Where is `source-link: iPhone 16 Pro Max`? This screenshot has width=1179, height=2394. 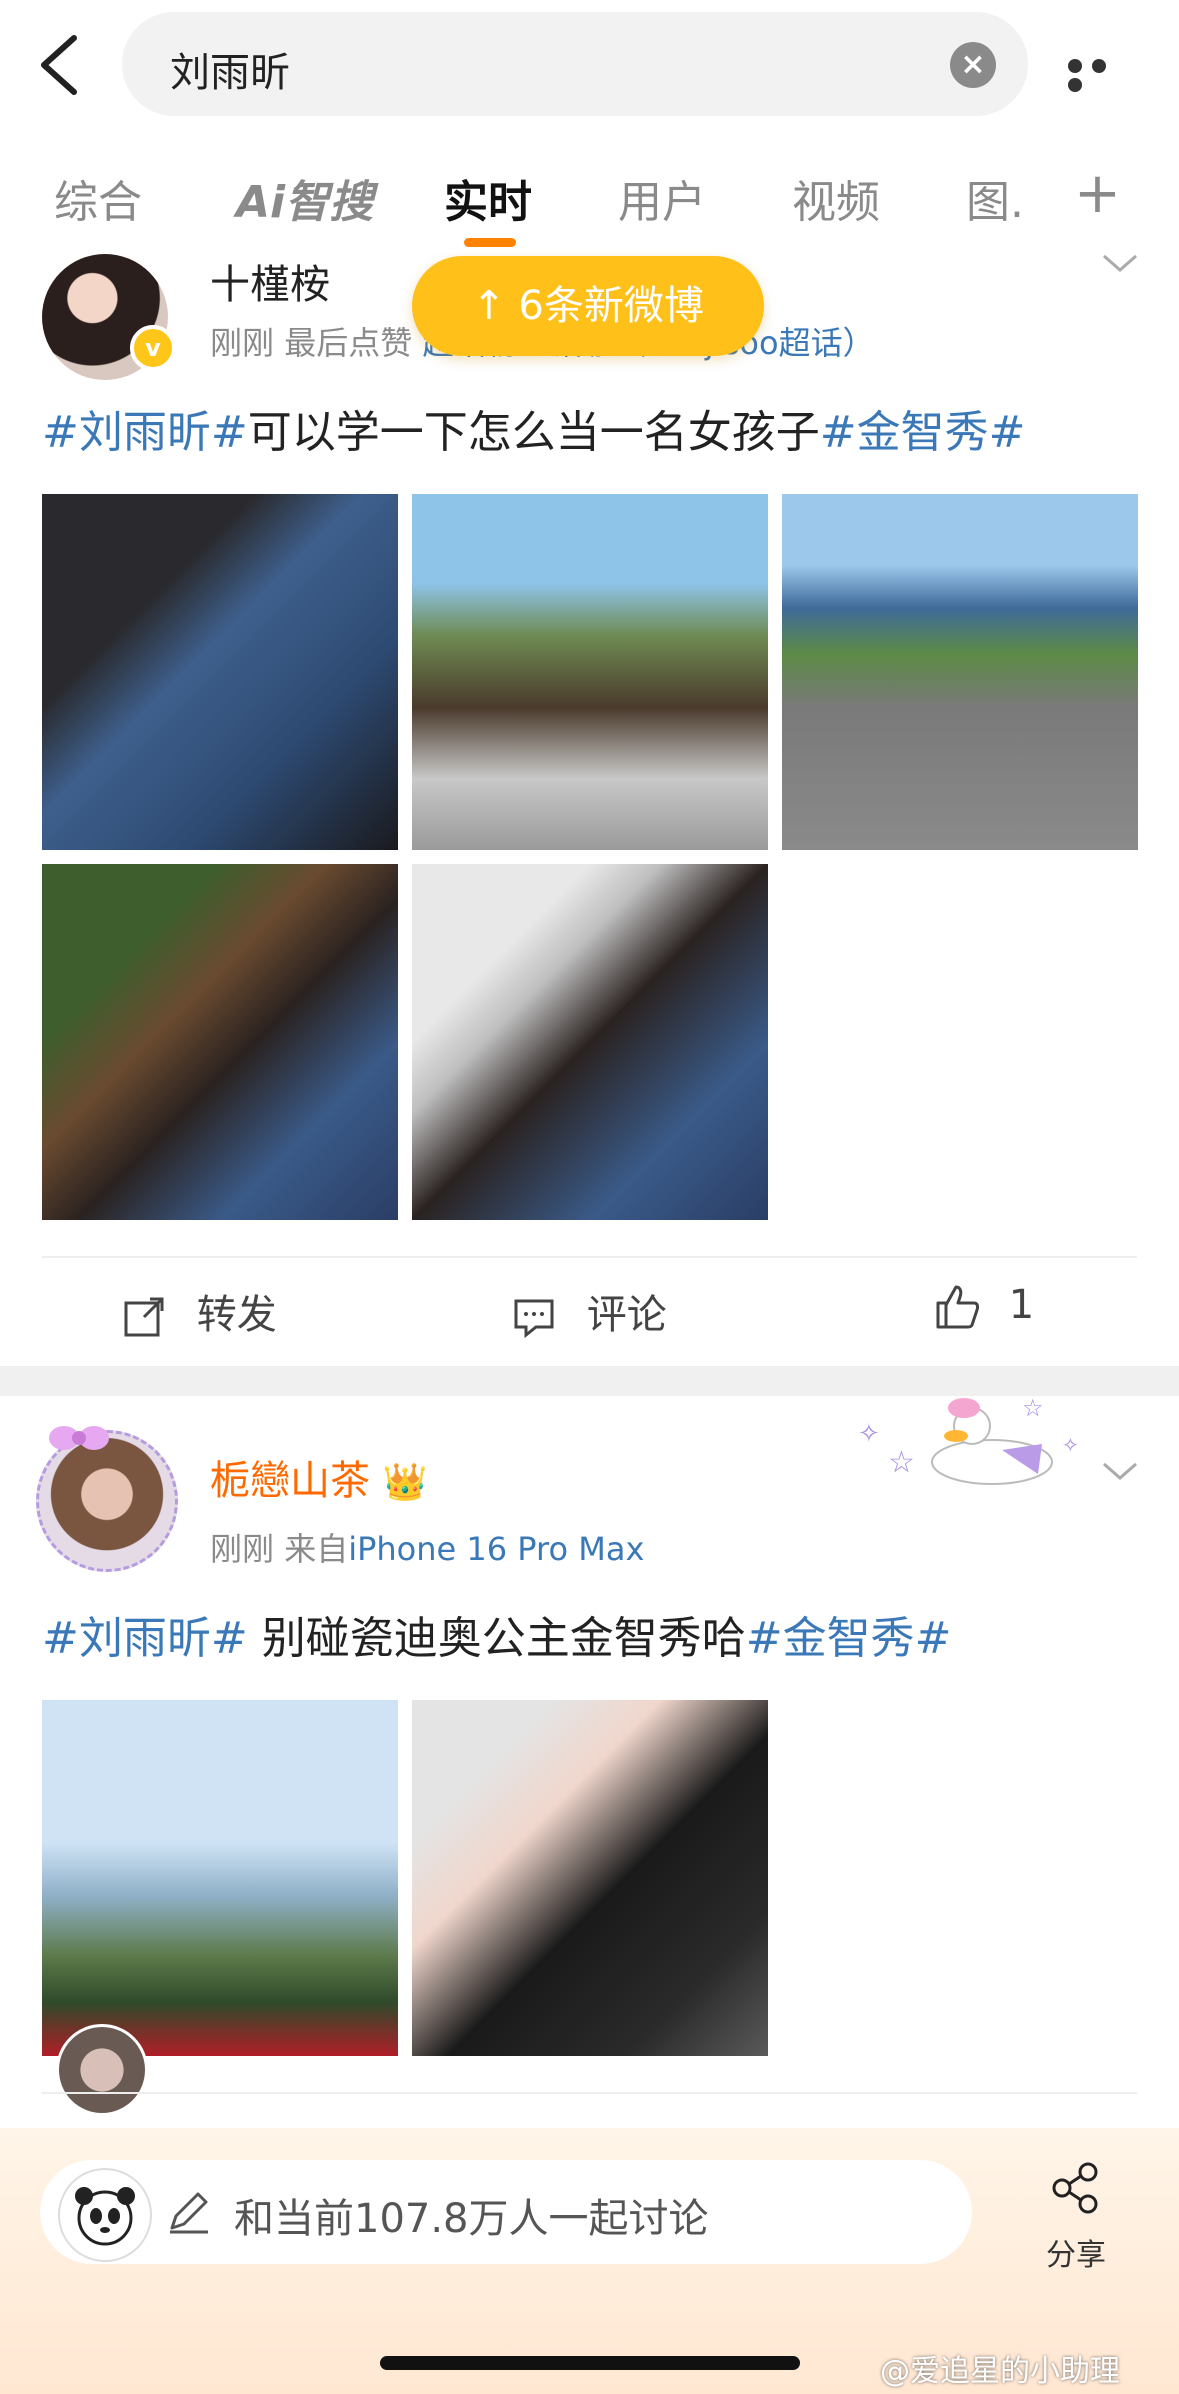 source-link: iPhone 16 Pro Max is located at coordinates (496, 1549).